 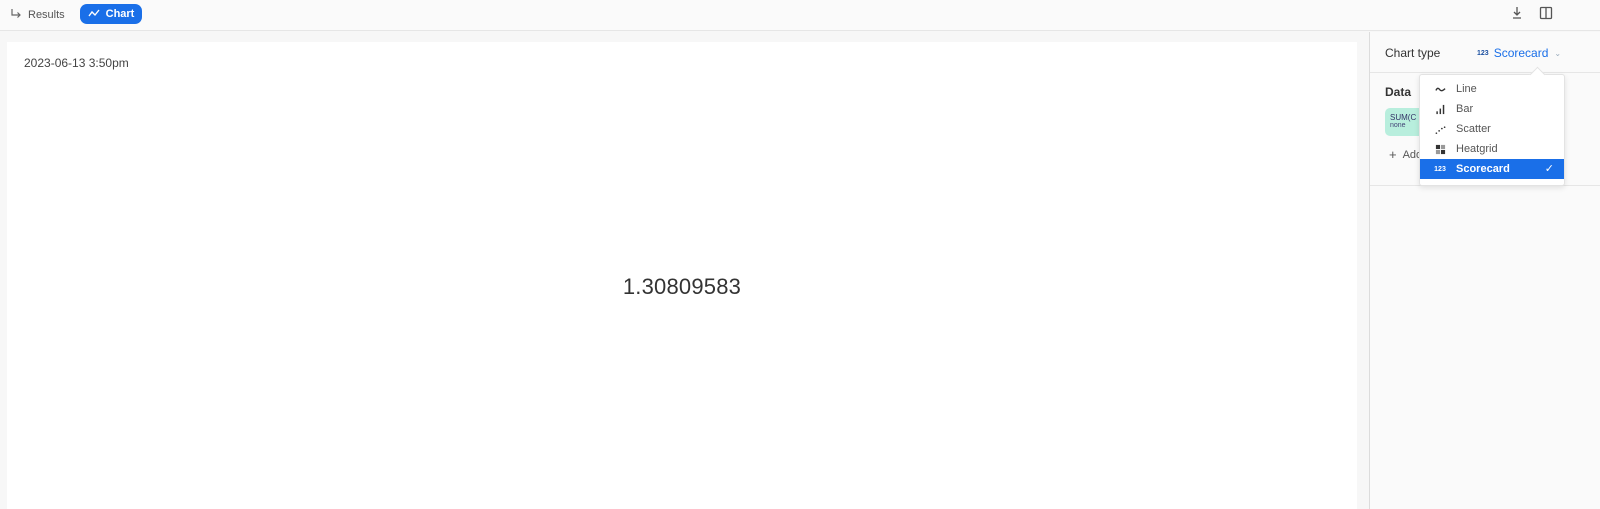 I want to click on top-toolbar: Results Chart, so click(x=800, y=15).